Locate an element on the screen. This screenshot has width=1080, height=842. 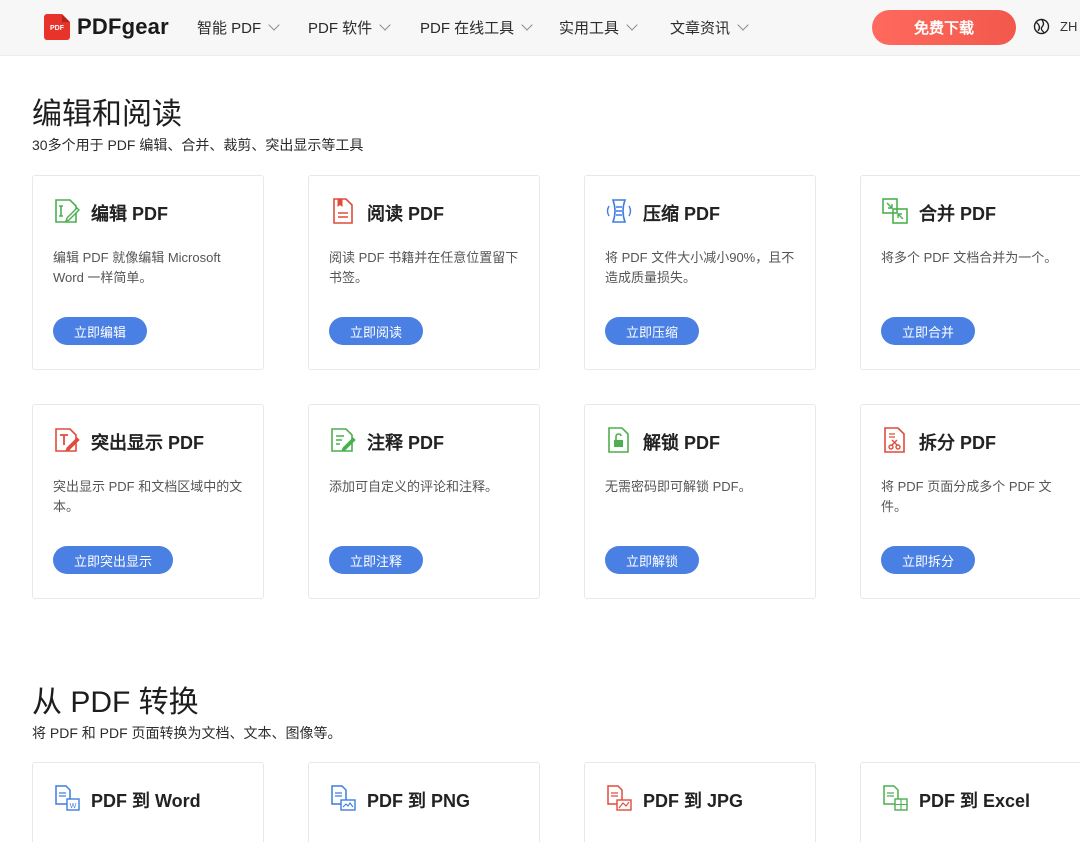
tool-card-pdf-to-png: PDF 到 PNG is located at coordinates (424, 802).